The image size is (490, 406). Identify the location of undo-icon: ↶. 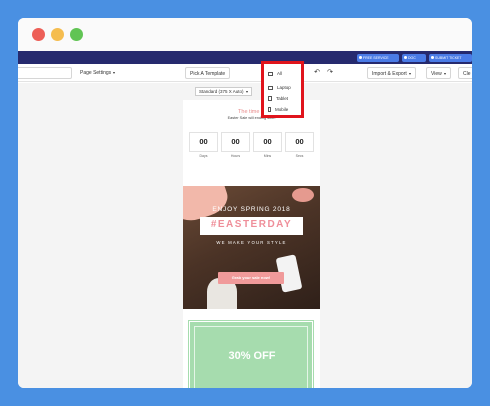
(317, 73).